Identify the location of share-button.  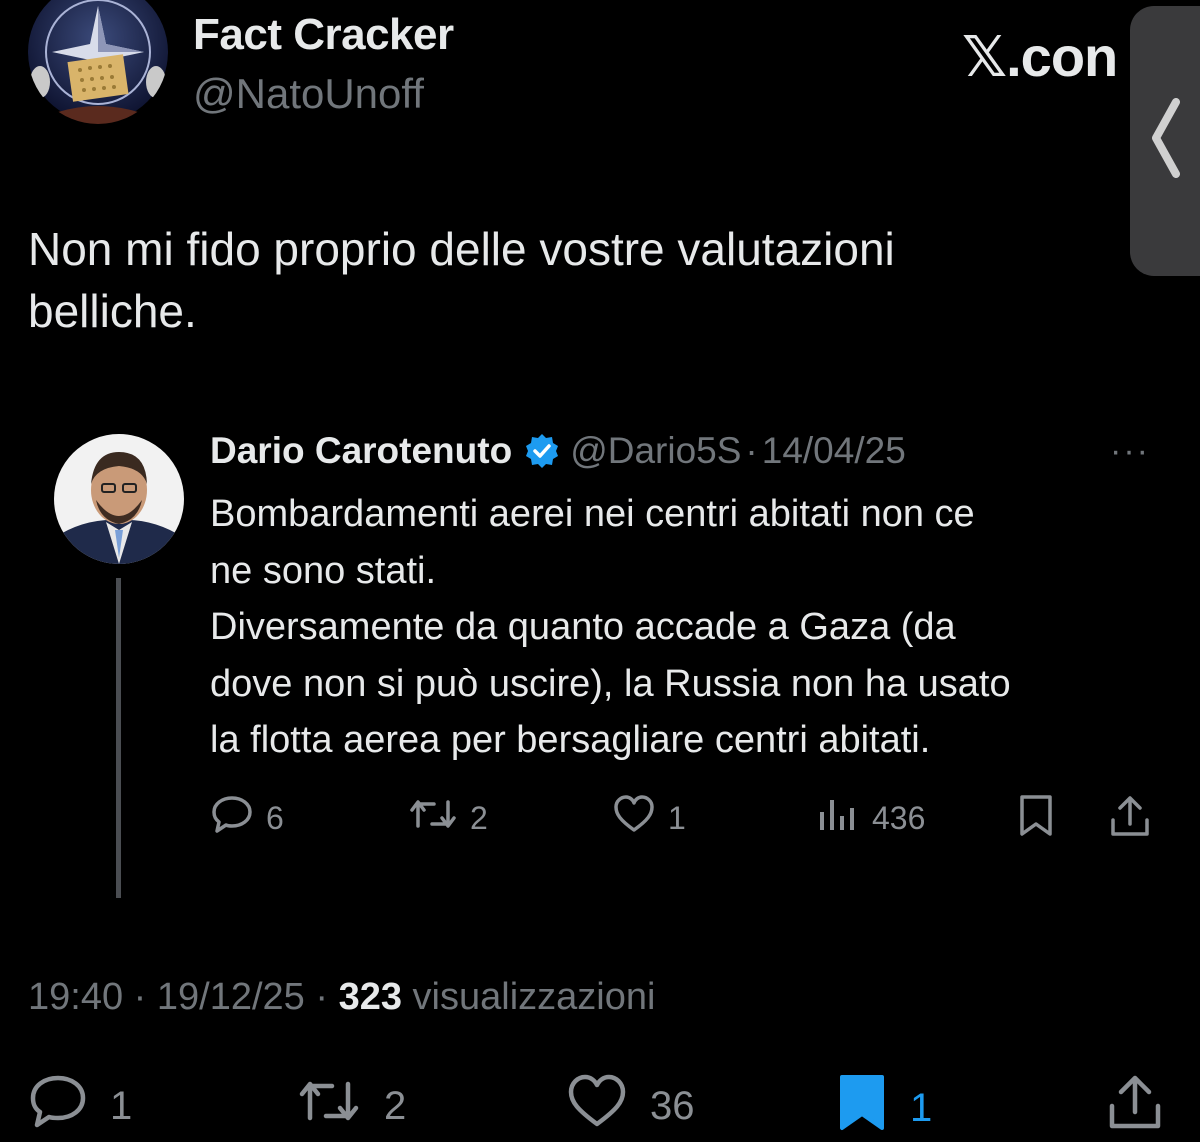
(1146, 1107).